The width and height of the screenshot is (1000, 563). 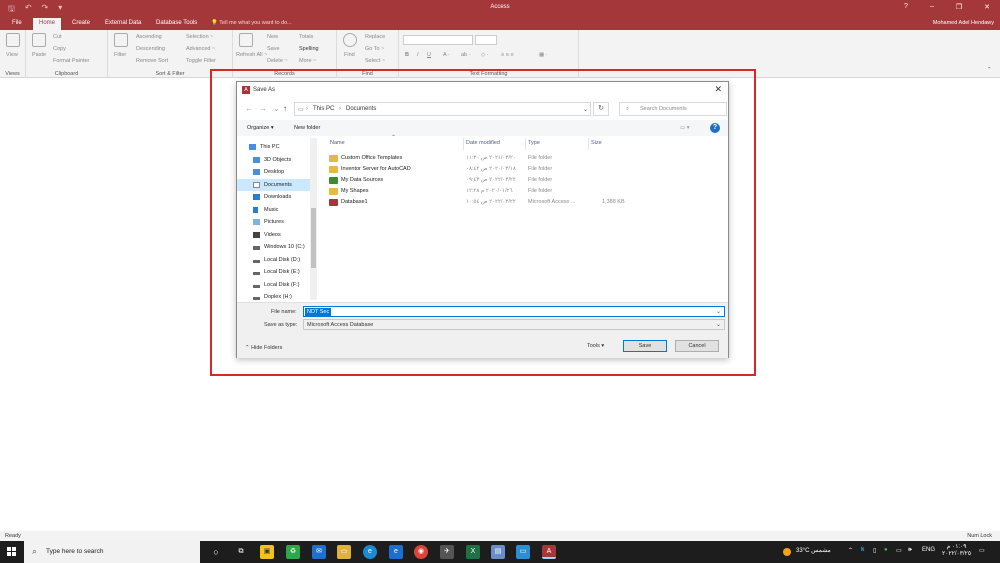 I want to click on kaspersky-icon: k, so click(x=862, y=550).